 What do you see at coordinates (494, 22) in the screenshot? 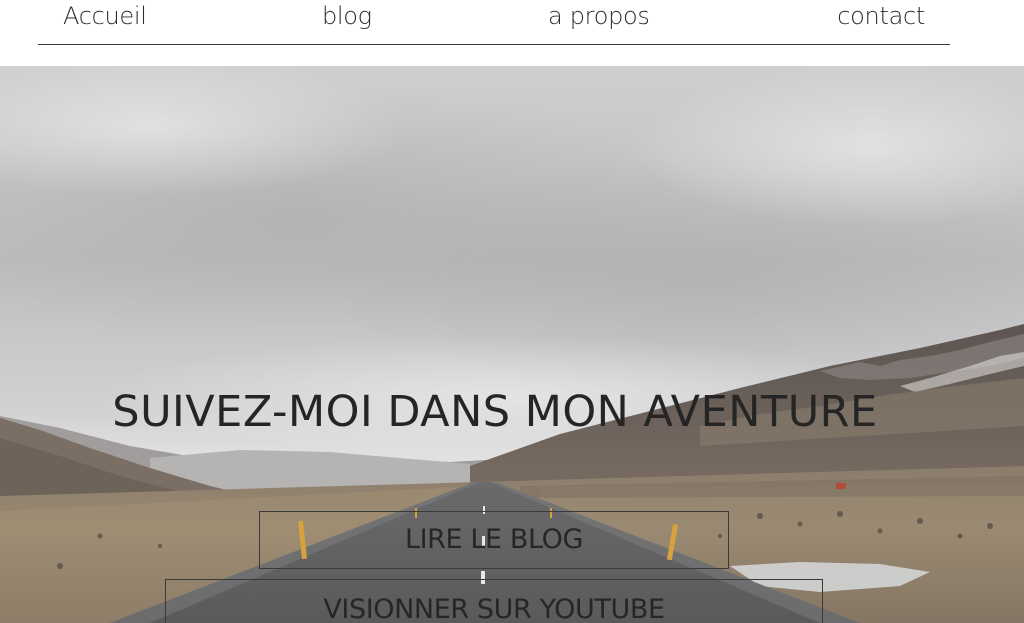
I see `top-navigation: Accueil blog a propos contact` at bounding box center [494, 22].